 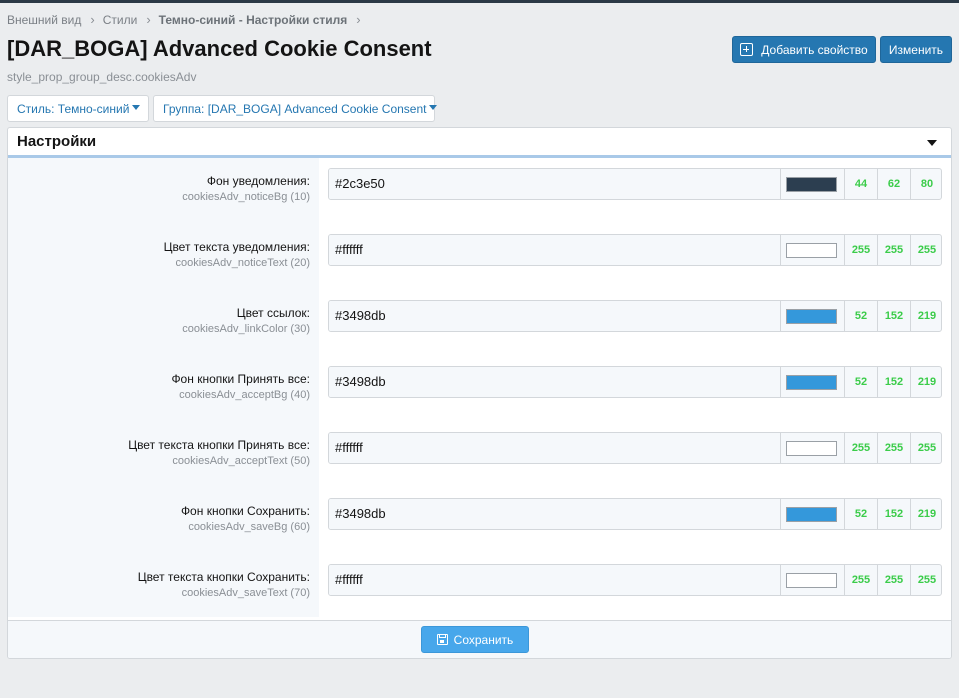 I want to click on property-title: Фон кнопки Сохранить:, so click(x=245, y=511).